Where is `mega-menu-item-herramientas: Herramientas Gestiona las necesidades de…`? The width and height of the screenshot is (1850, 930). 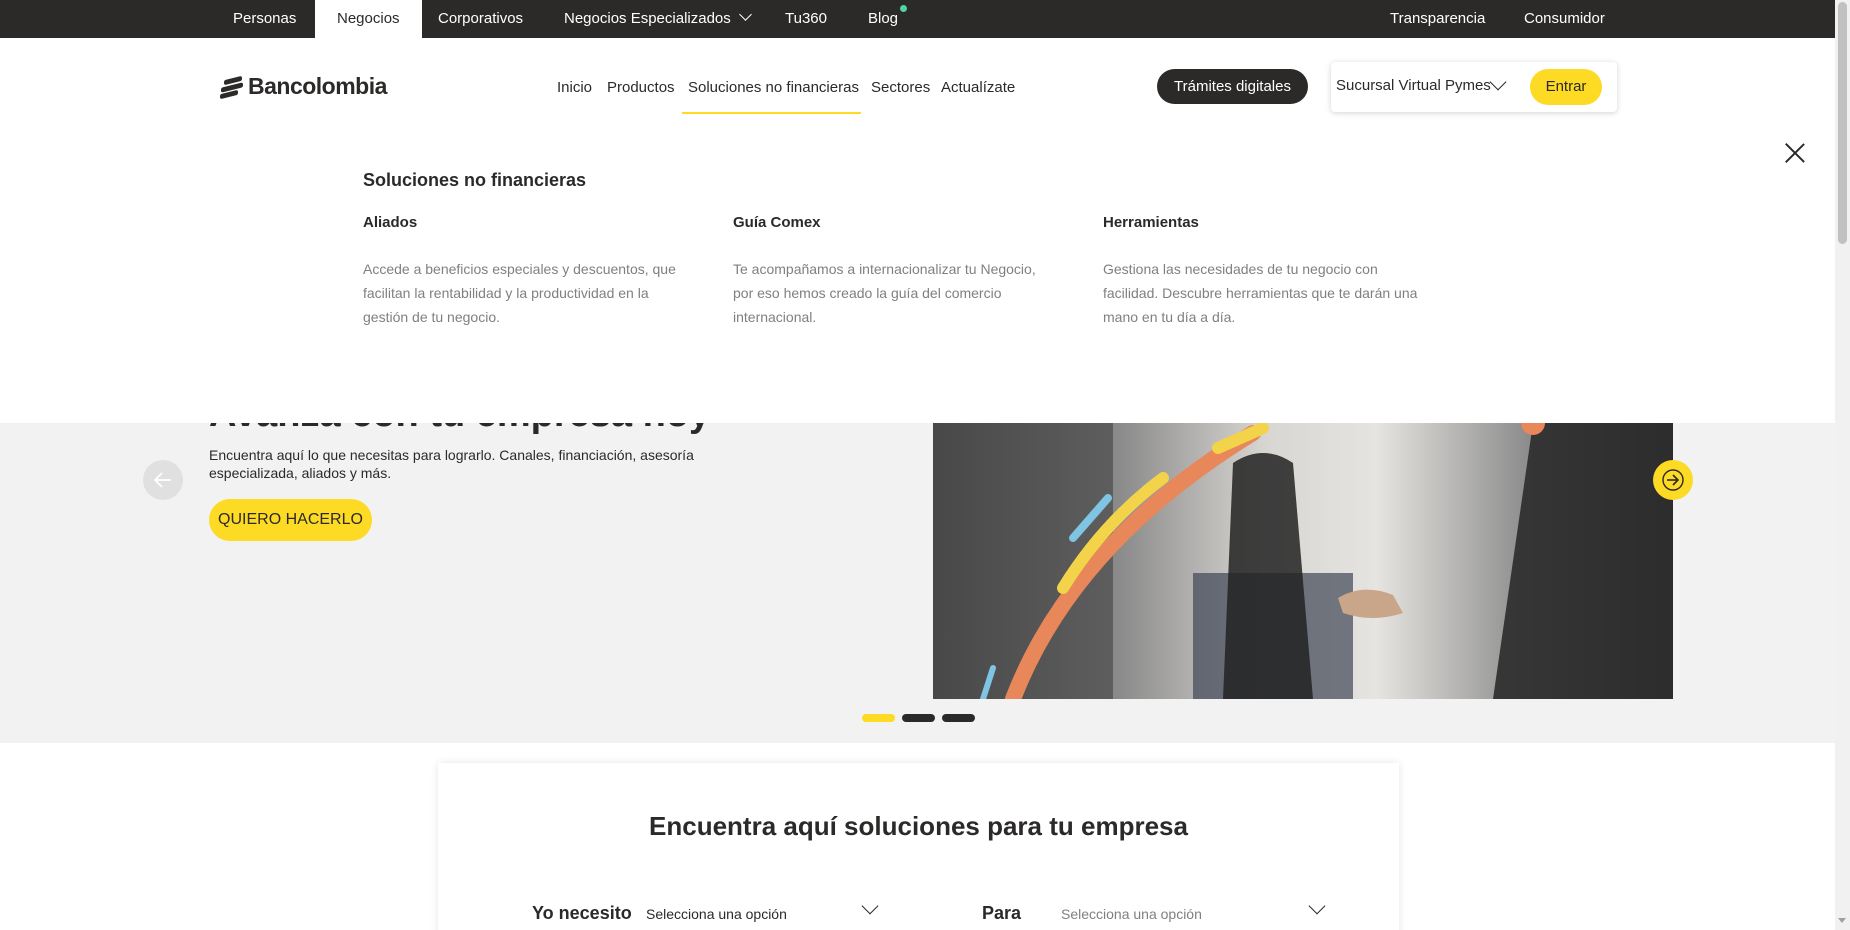 mega-menu-item-herramientas: Herramientas Gestiona las necesidades de… is located at coordinates (1263, 271).